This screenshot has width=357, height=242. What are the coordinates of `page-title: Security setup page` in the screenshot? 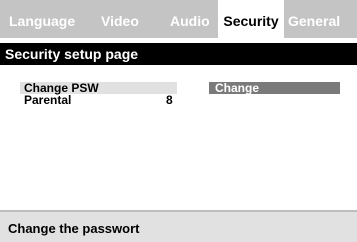 It's located at (178, 54).